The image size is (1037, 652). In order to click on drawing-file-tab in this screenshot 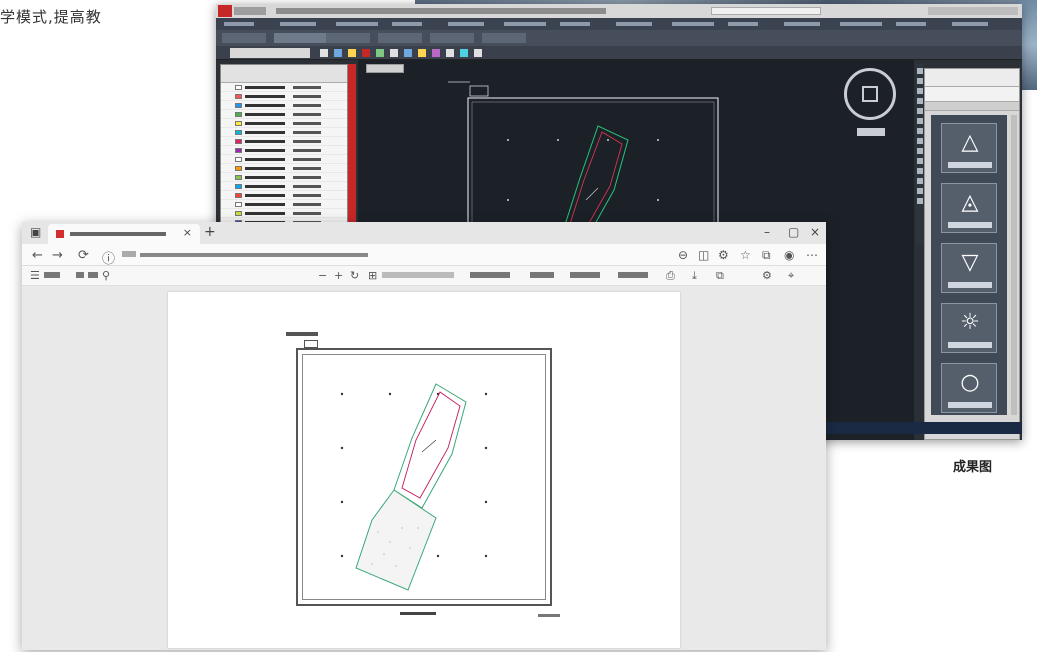, I will do `click(385, 68)`.